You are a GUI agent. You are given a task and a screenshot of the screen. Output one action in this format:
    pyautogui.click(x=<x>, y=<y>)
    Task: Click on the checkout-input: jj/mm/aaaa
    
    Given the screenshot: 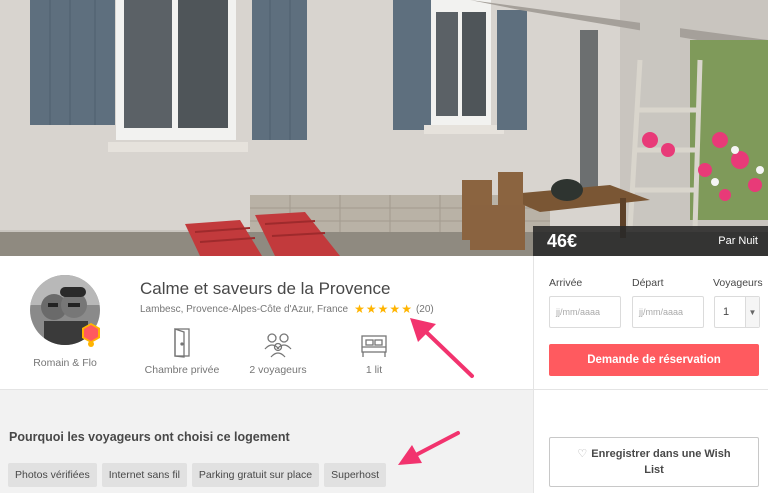 What is the action you would take?
    pyautogui.click(x=668, y=312)
    